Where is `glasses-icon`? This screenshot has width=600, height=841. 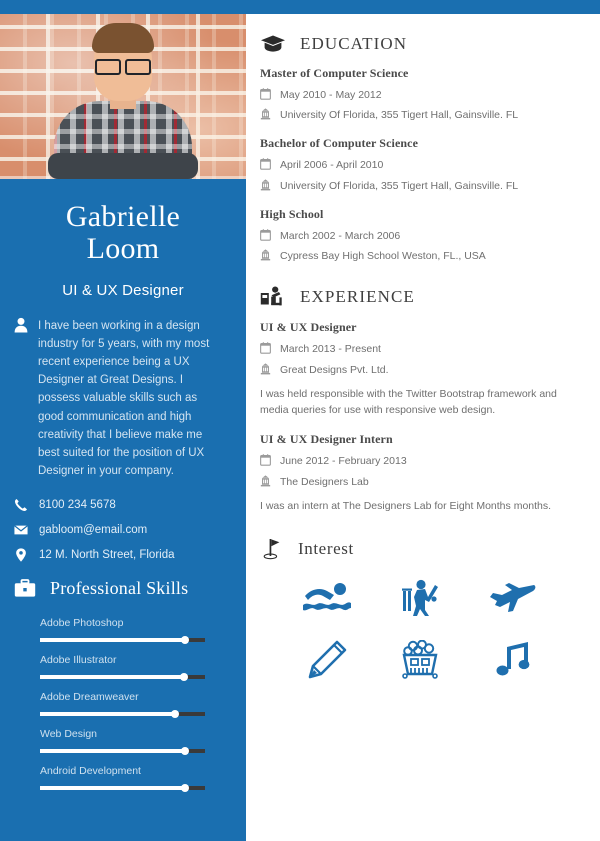 glasses-icon is located at coordinates (123, 67).